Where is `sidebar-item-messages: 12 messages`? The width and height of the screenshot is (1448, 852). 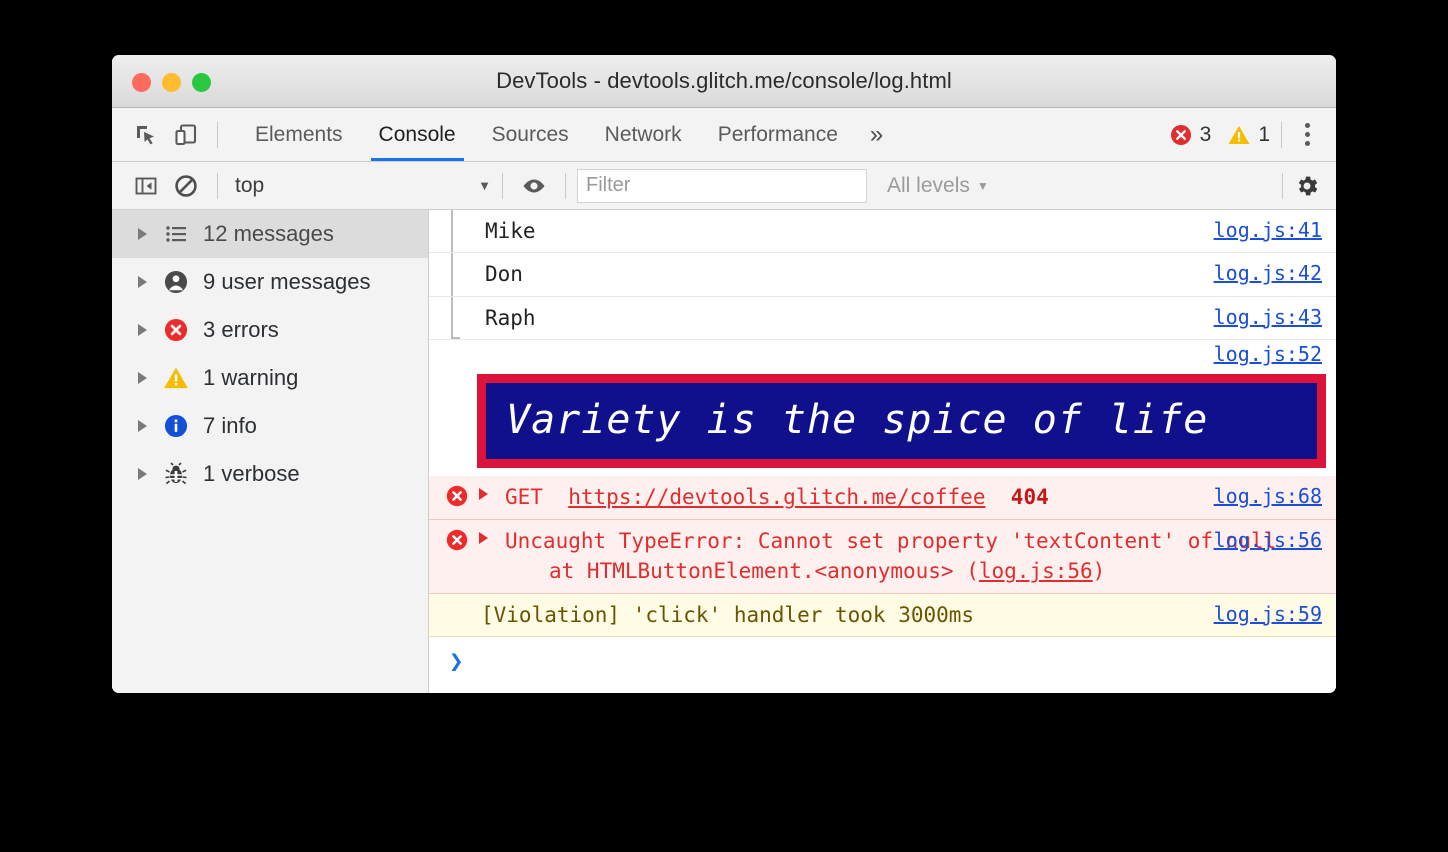
sidebar-item-messages: 12 messages is located at coordinates (270, 234).